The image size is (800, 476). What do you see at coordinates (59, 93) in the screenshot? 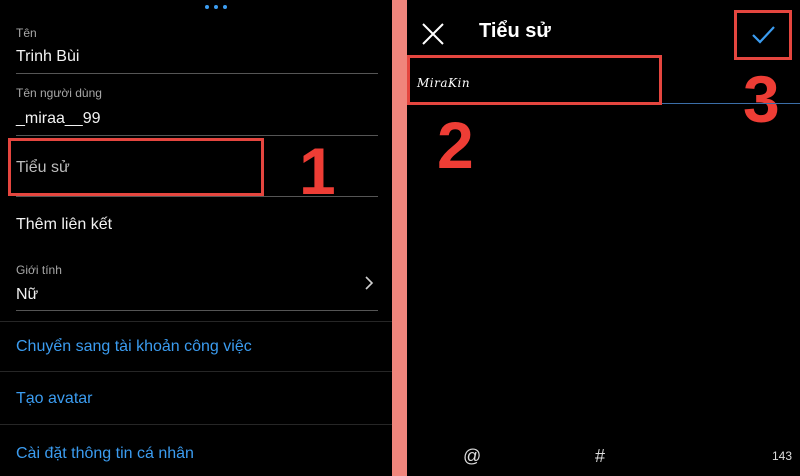
I see `username-label: Tên người dùng` at bounding box center [59, 93].